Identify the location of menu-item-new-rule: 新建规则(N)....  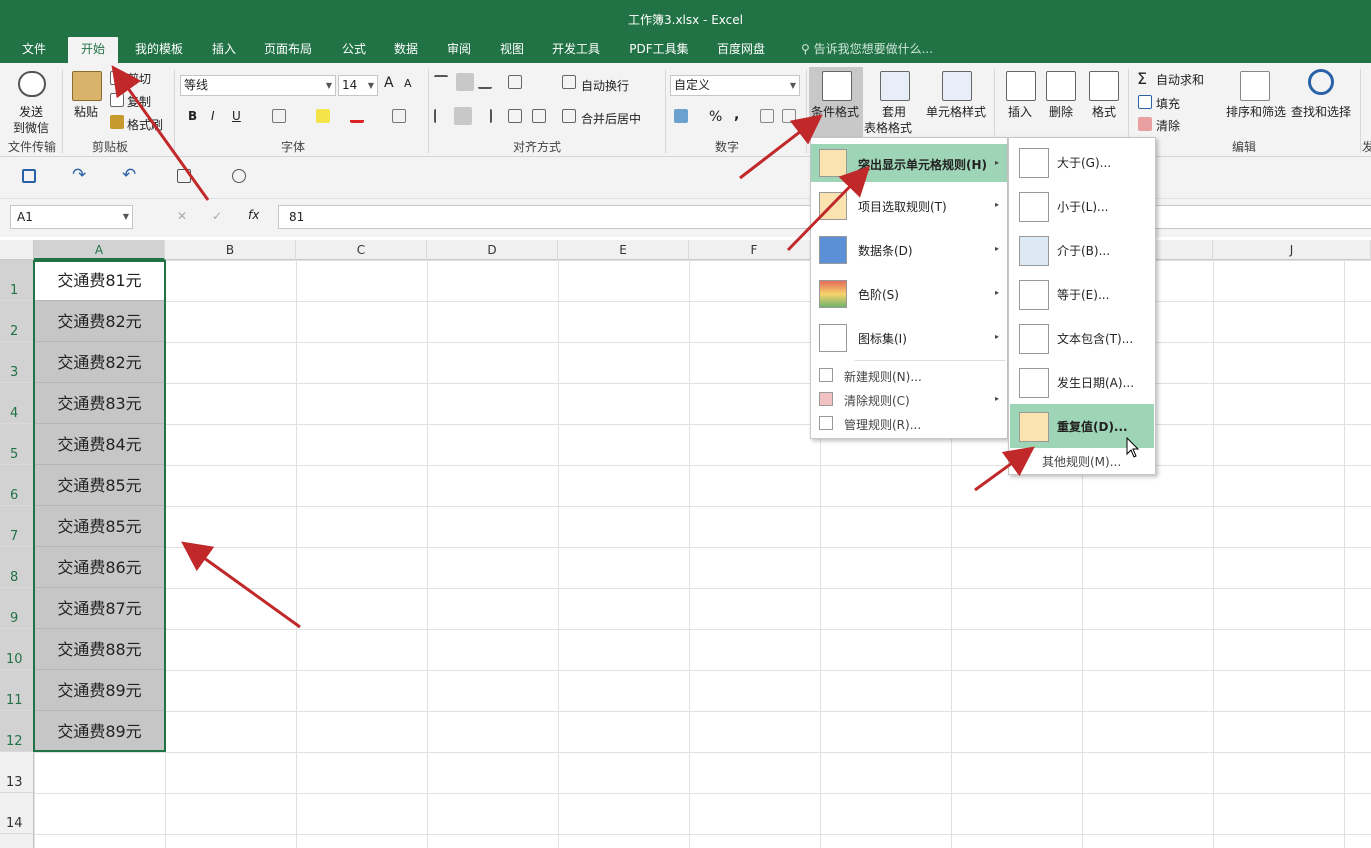
(909, 376).